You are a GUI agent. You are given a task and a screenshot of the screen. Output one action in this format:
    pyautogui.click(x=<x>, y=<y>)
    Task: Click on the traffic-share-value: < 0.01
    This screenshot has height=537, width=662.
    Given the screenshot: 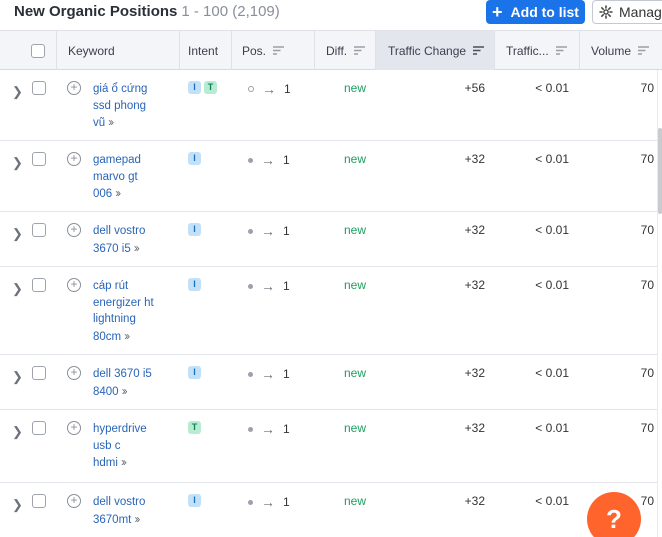 What is the action you would take?
    pyautogui.click(x=552, y=373)
    